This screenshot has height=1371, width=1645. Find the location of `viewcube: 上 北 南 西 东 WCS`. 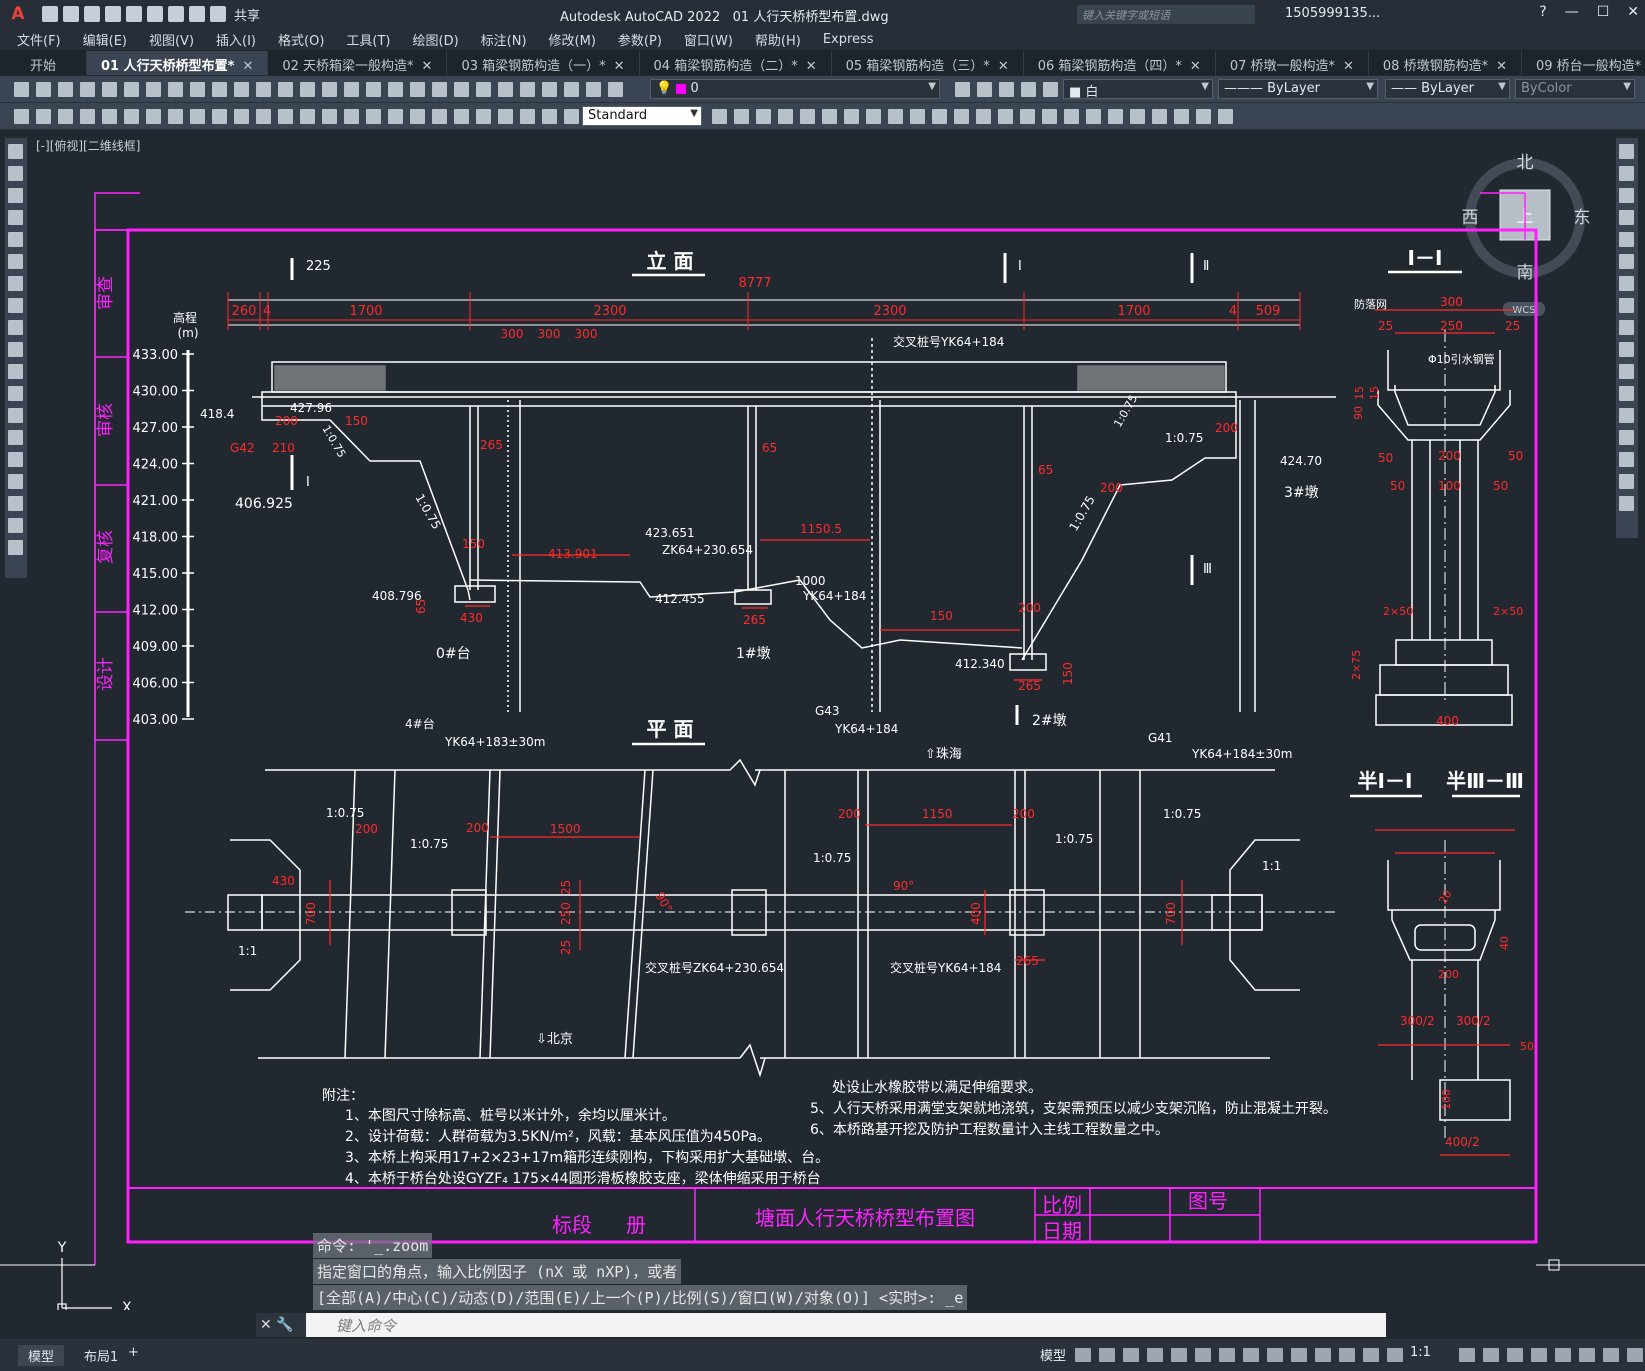

viewcube: 上 北 南 西 东 WCS is located at coordinates (1526, 234).